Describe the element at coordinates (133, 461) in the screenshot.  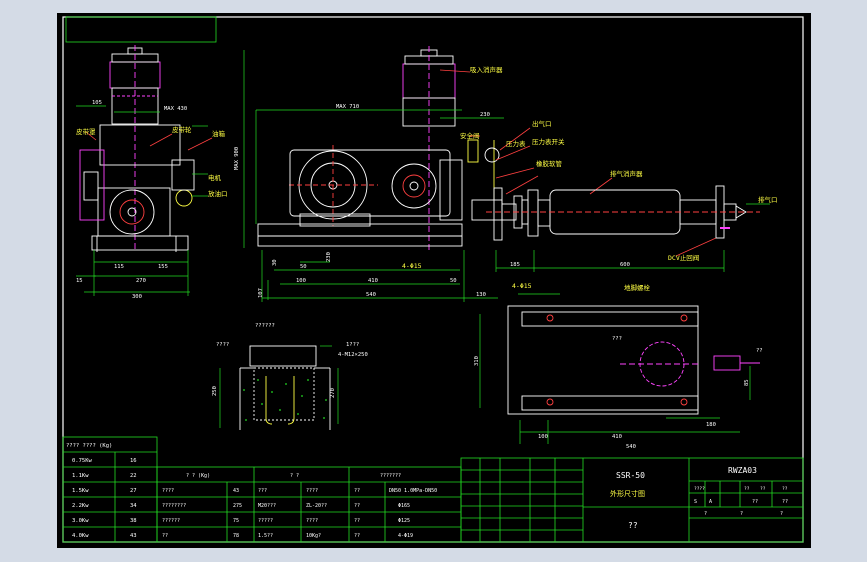
I see `spec-weight-0: 16` at that location.